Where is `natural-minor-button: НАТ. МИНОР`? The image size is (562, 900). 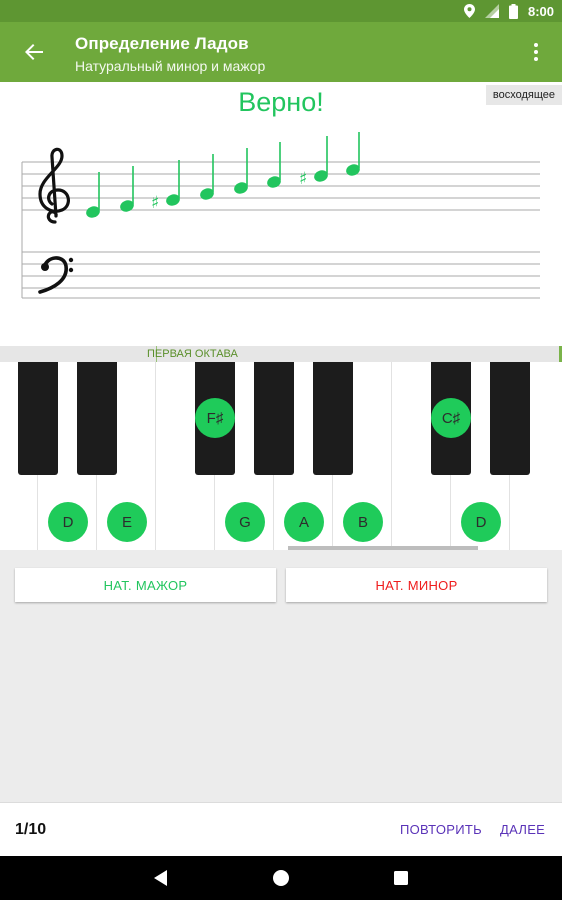 natural-minor-button: НАТ. МИНОР is located at coordinates (416, 585).